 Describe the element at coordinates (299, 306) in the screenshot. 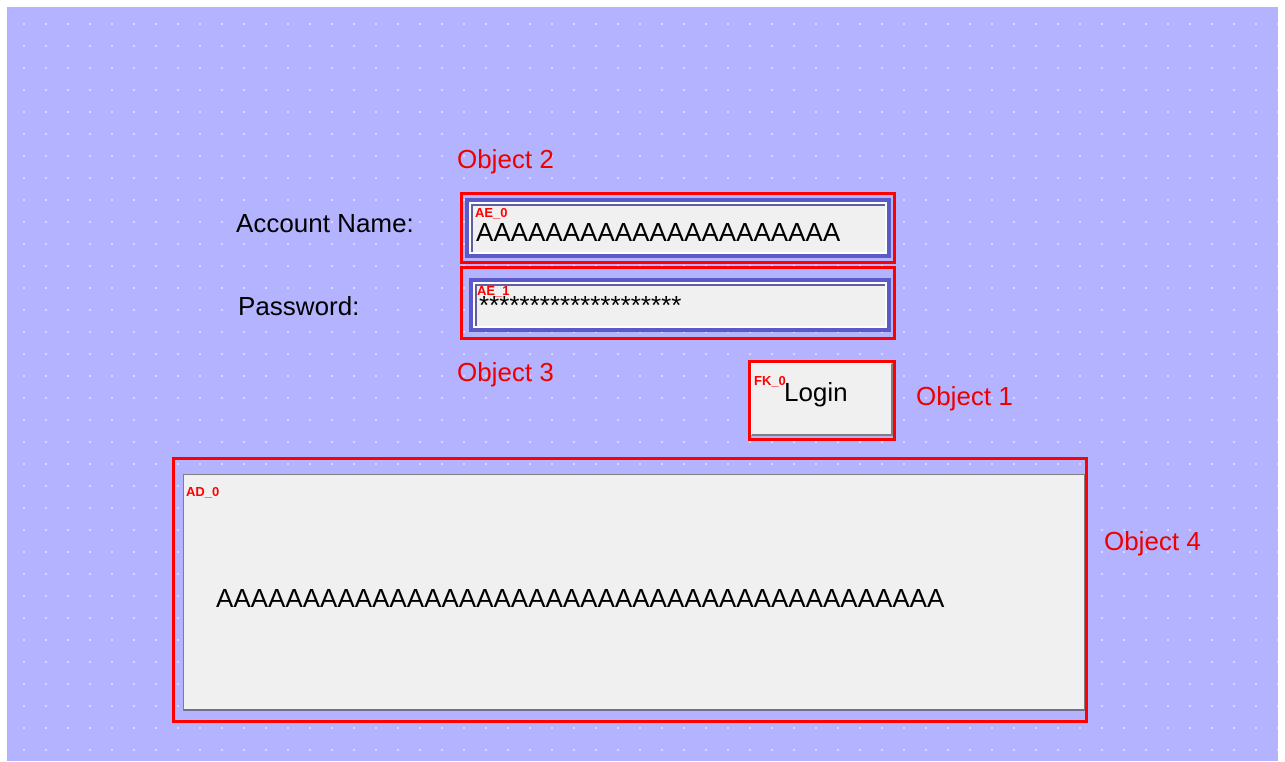

I see `password-label: Password:` at that location.